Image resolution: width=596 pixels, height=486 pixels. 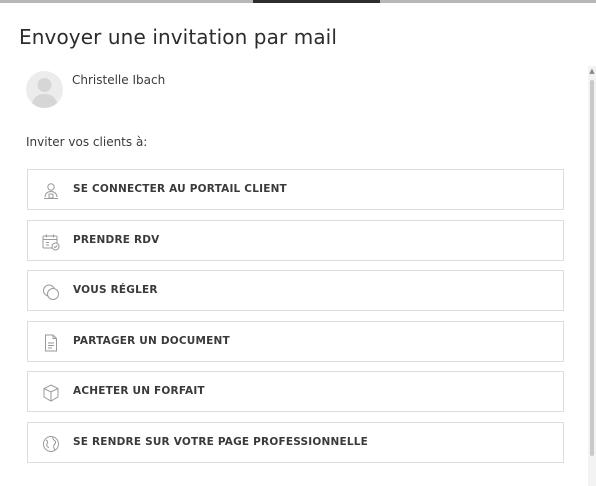 I want to click on client-name: Christelle Ibach, so click(x=119, y=80).